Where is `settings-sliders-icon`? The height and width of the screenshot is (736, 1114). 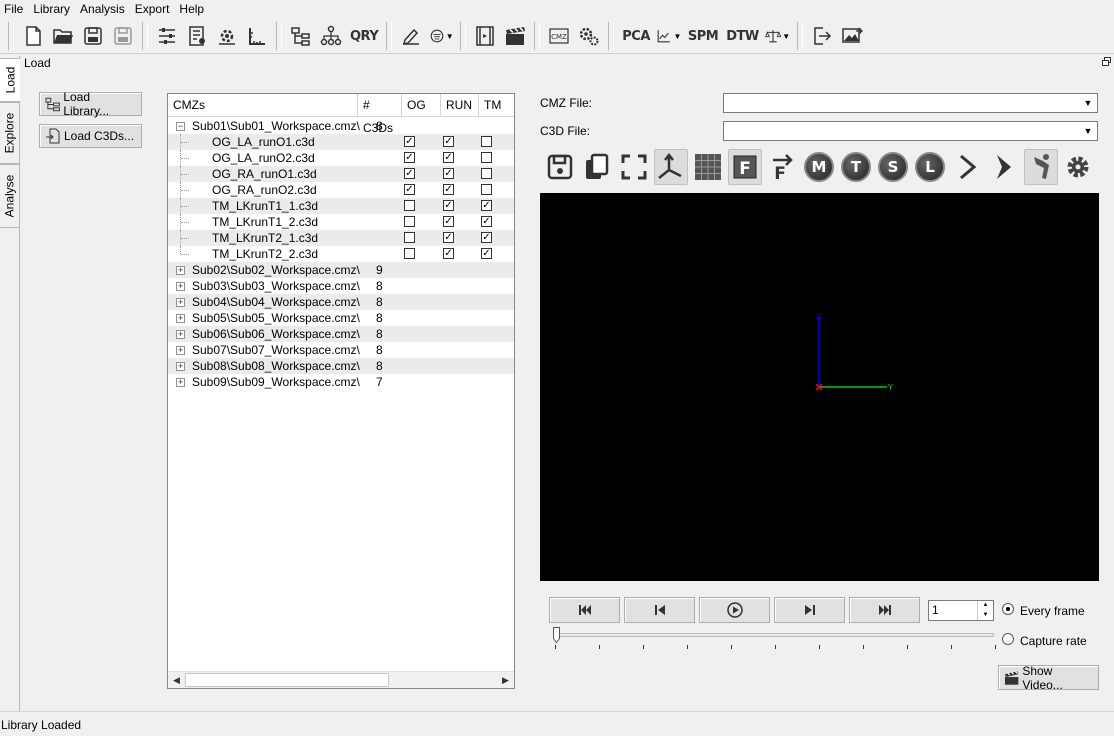
settings-sliders-icon is located at coordinates (167, 36).